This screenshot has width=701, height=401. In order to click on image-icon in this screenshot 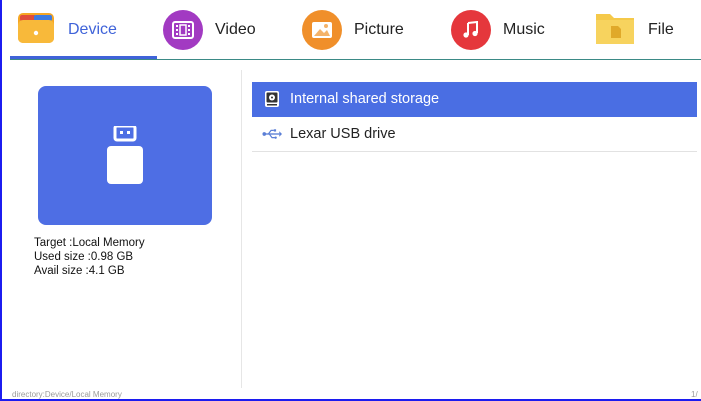, I will do `click(322, 30)`.